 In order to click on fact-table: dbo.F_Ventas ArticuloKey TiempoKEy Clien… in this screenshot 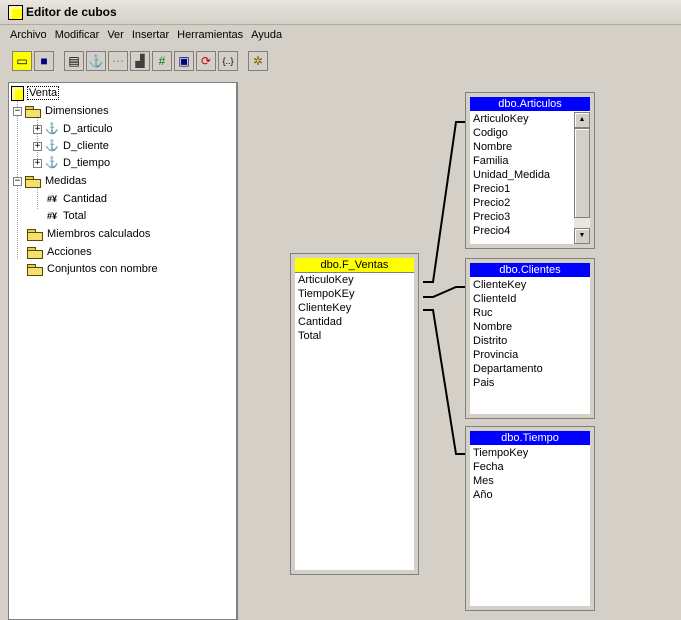, I will do `click(354, 414)`.